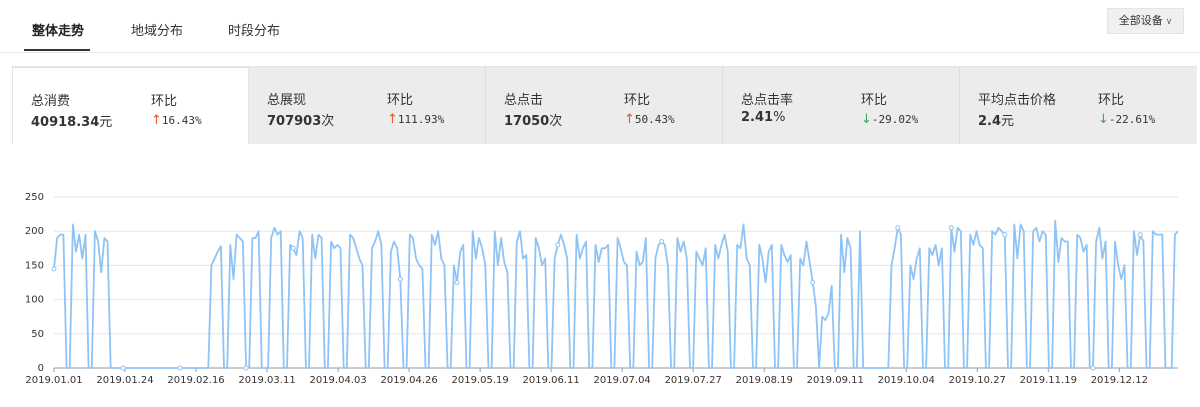  Describe the element at coordinates (1169, 22) in the screenshot. I see `chevron-down-icon: ∨` at that location.